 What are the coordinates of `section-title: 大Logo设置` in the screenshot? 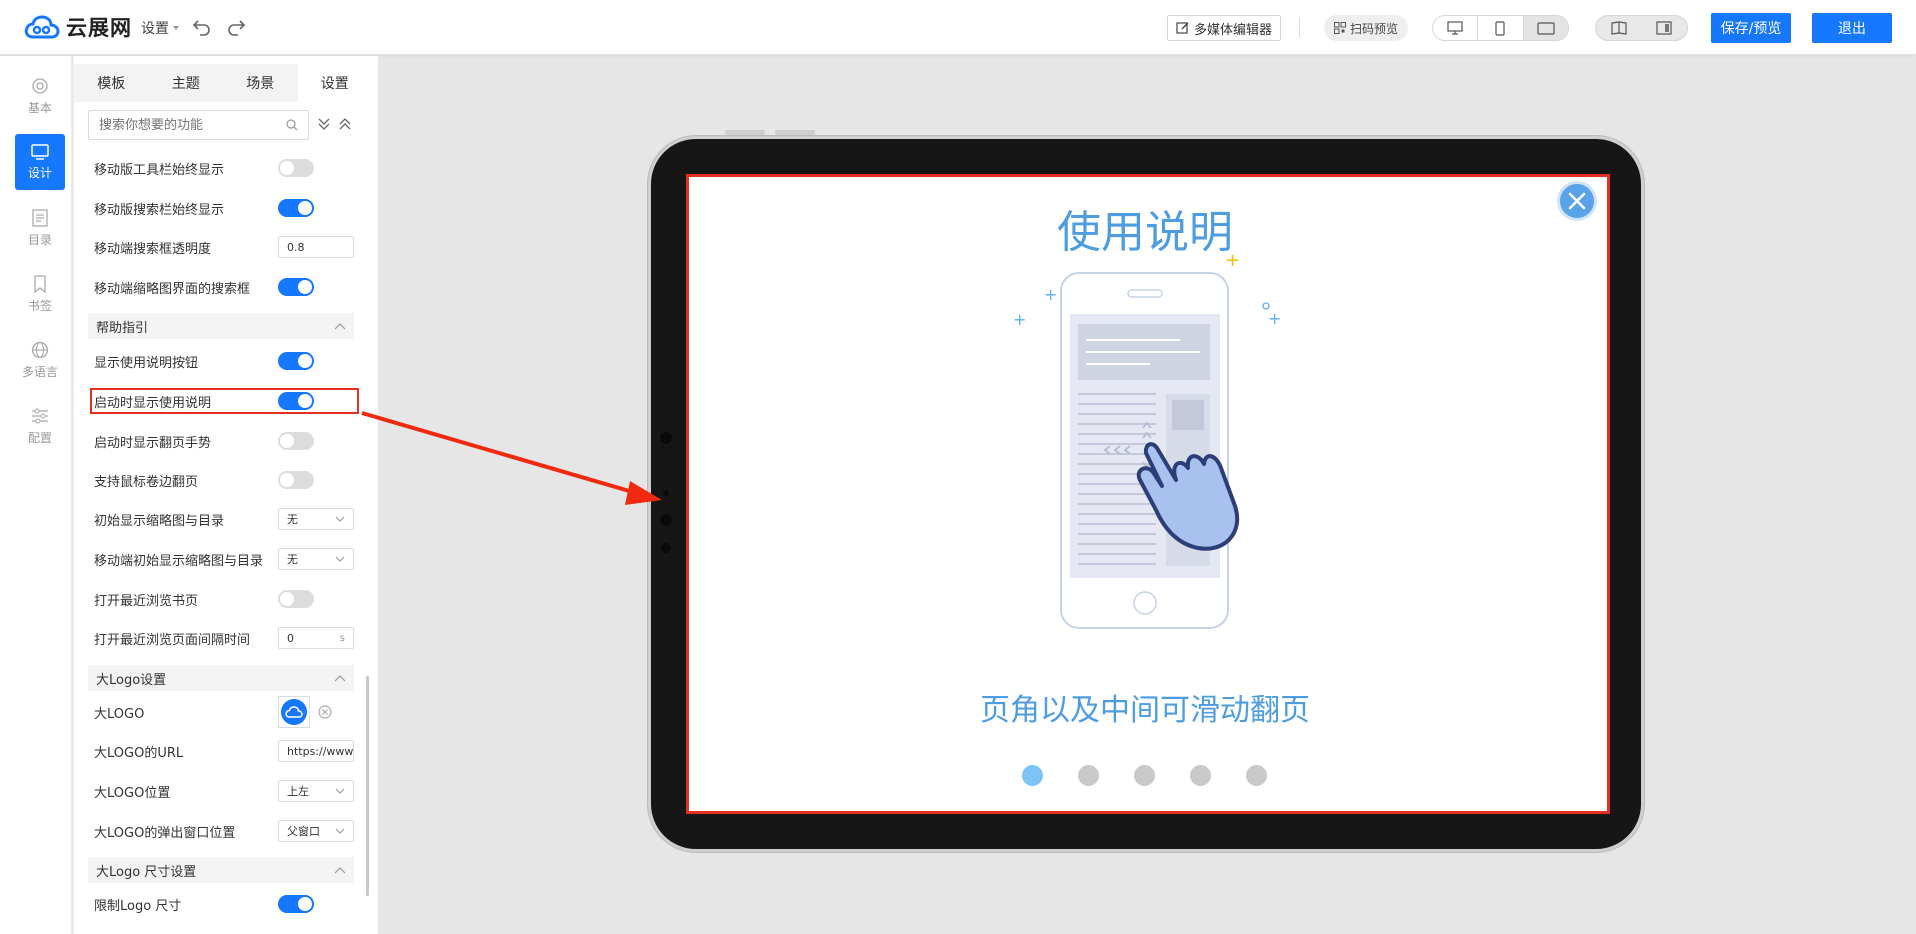 It's located at (131, 680).